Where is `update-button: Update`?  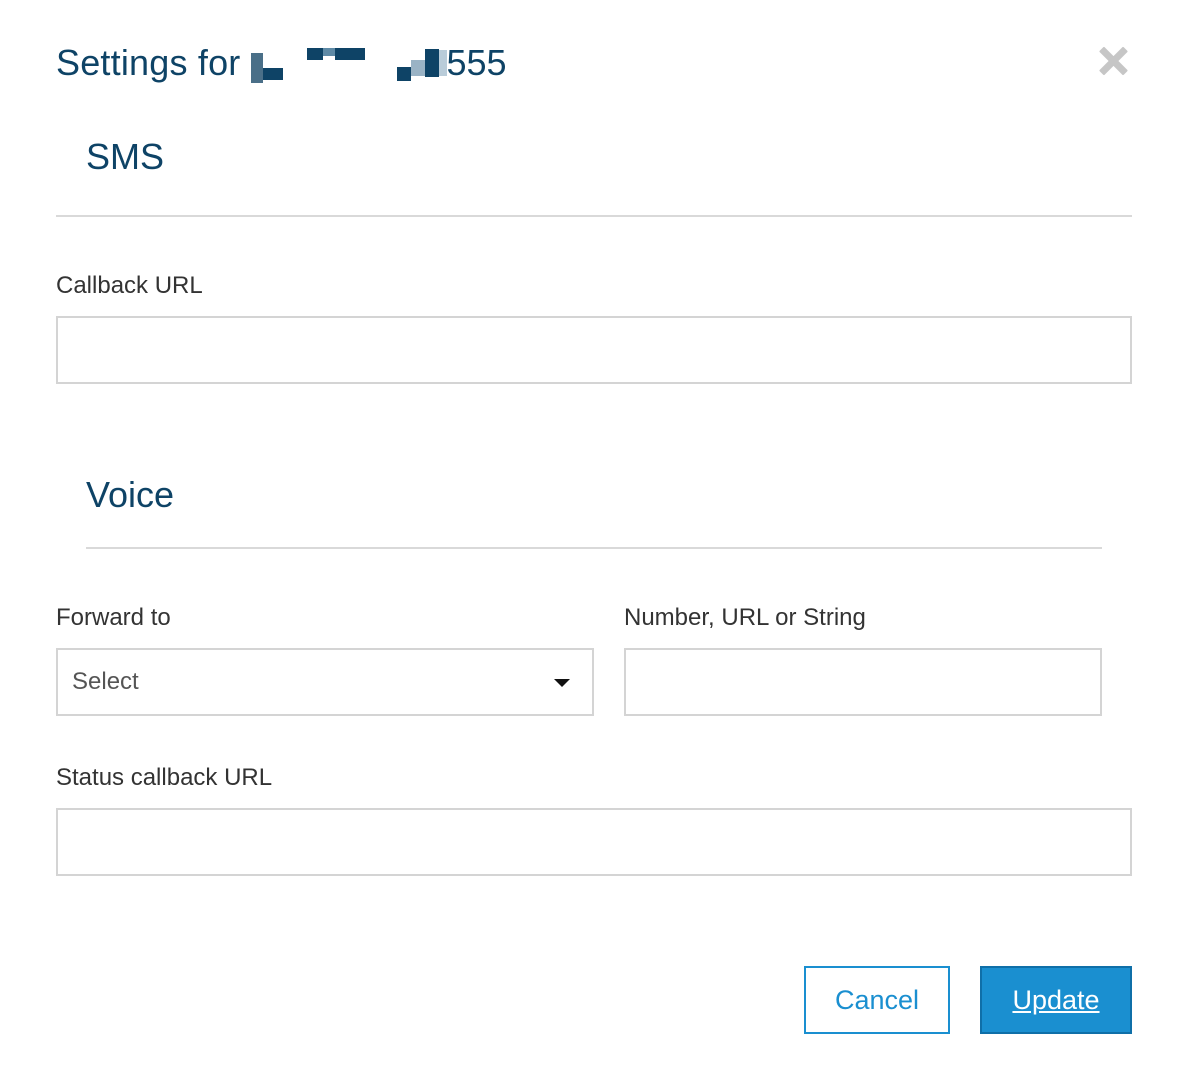 update-button: Update is located at coordinates (1056, 1000).